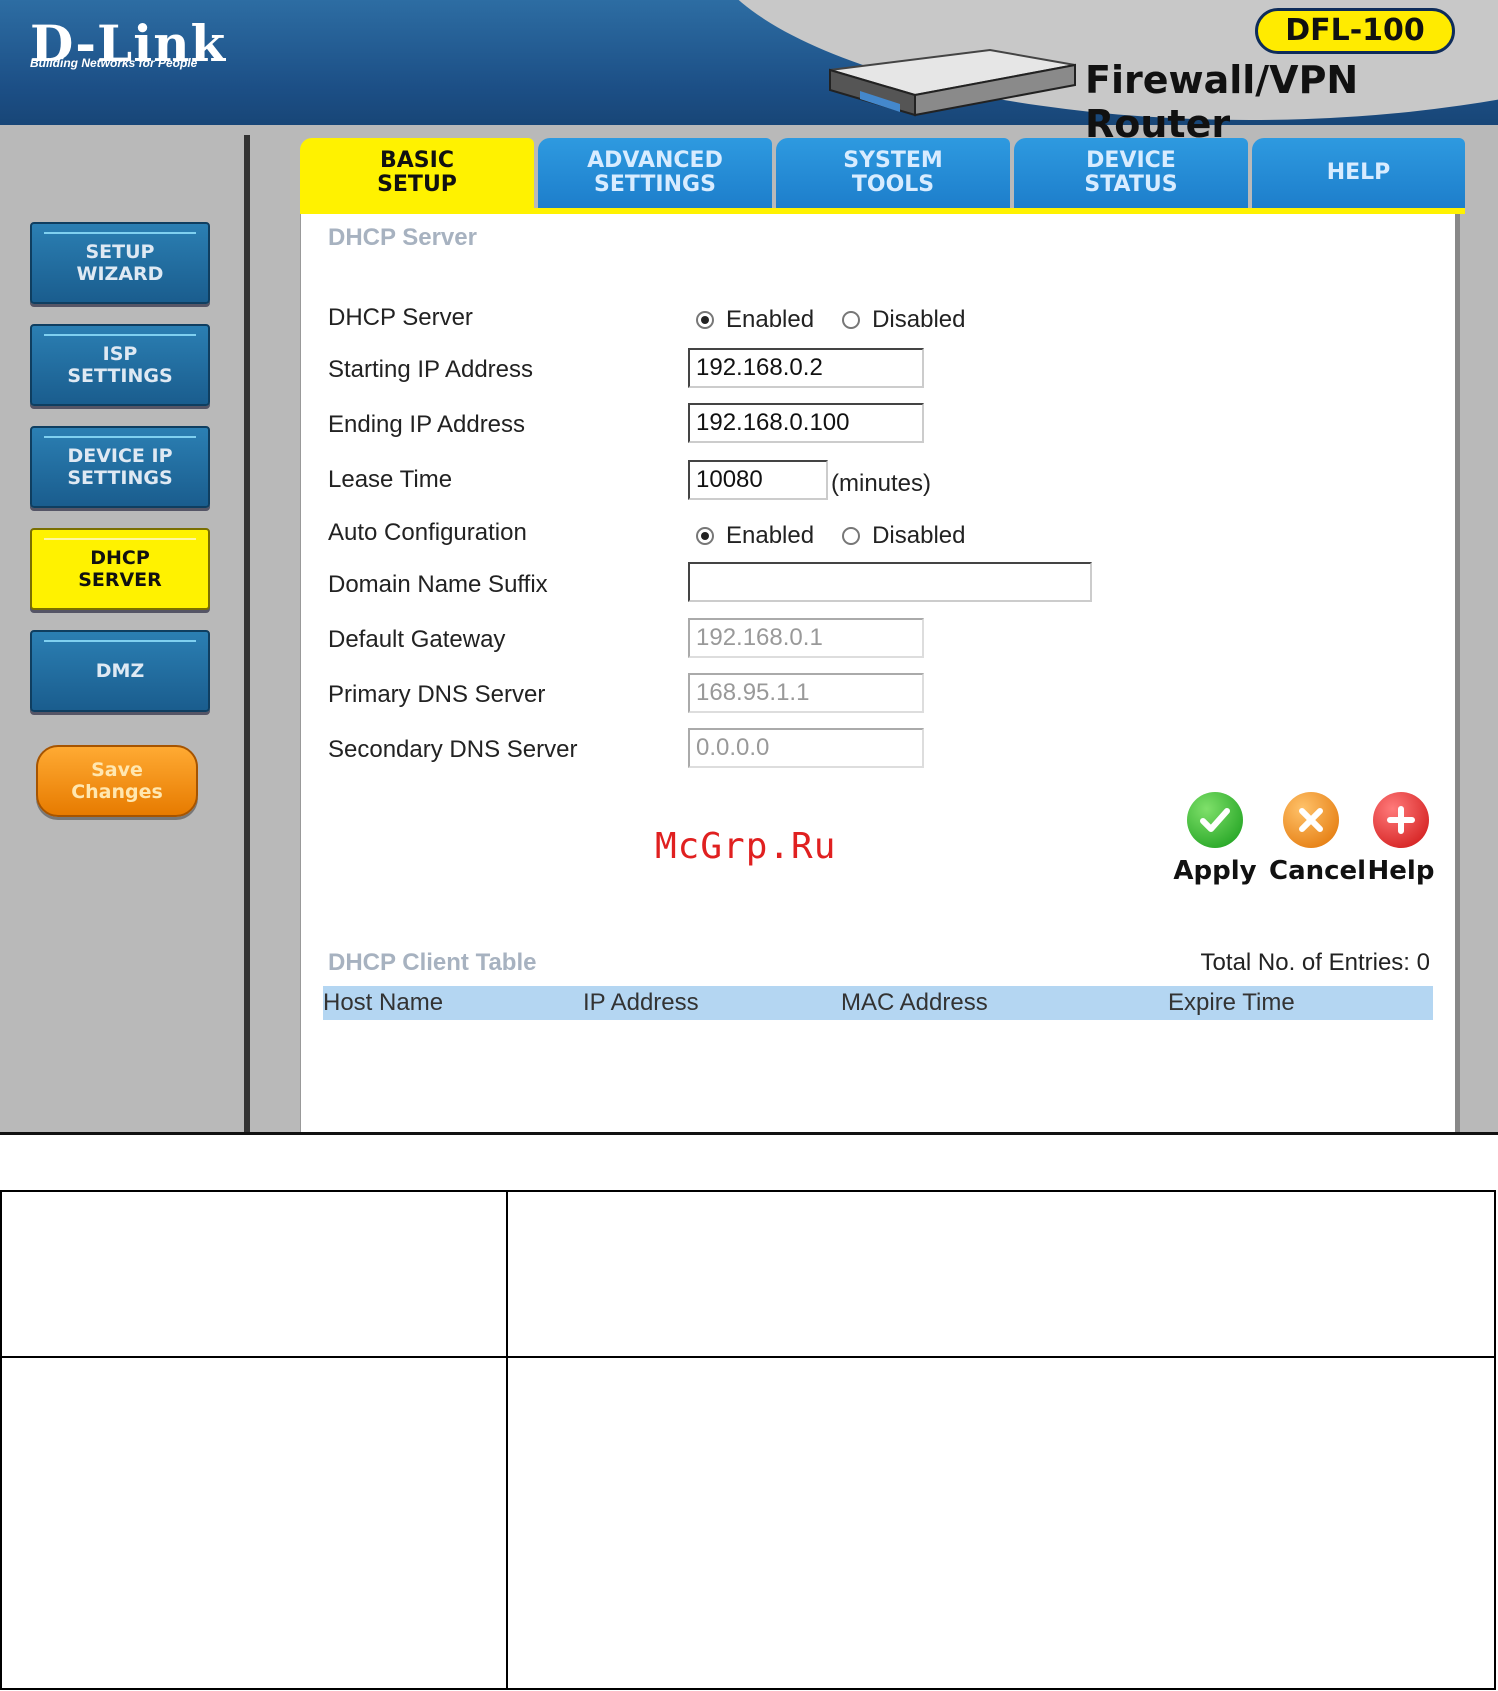  What do you see at coordinates (919, 535) in the screenshot?
I see `auto-disabled-label: Disabled` at bounding box center [919, 535].